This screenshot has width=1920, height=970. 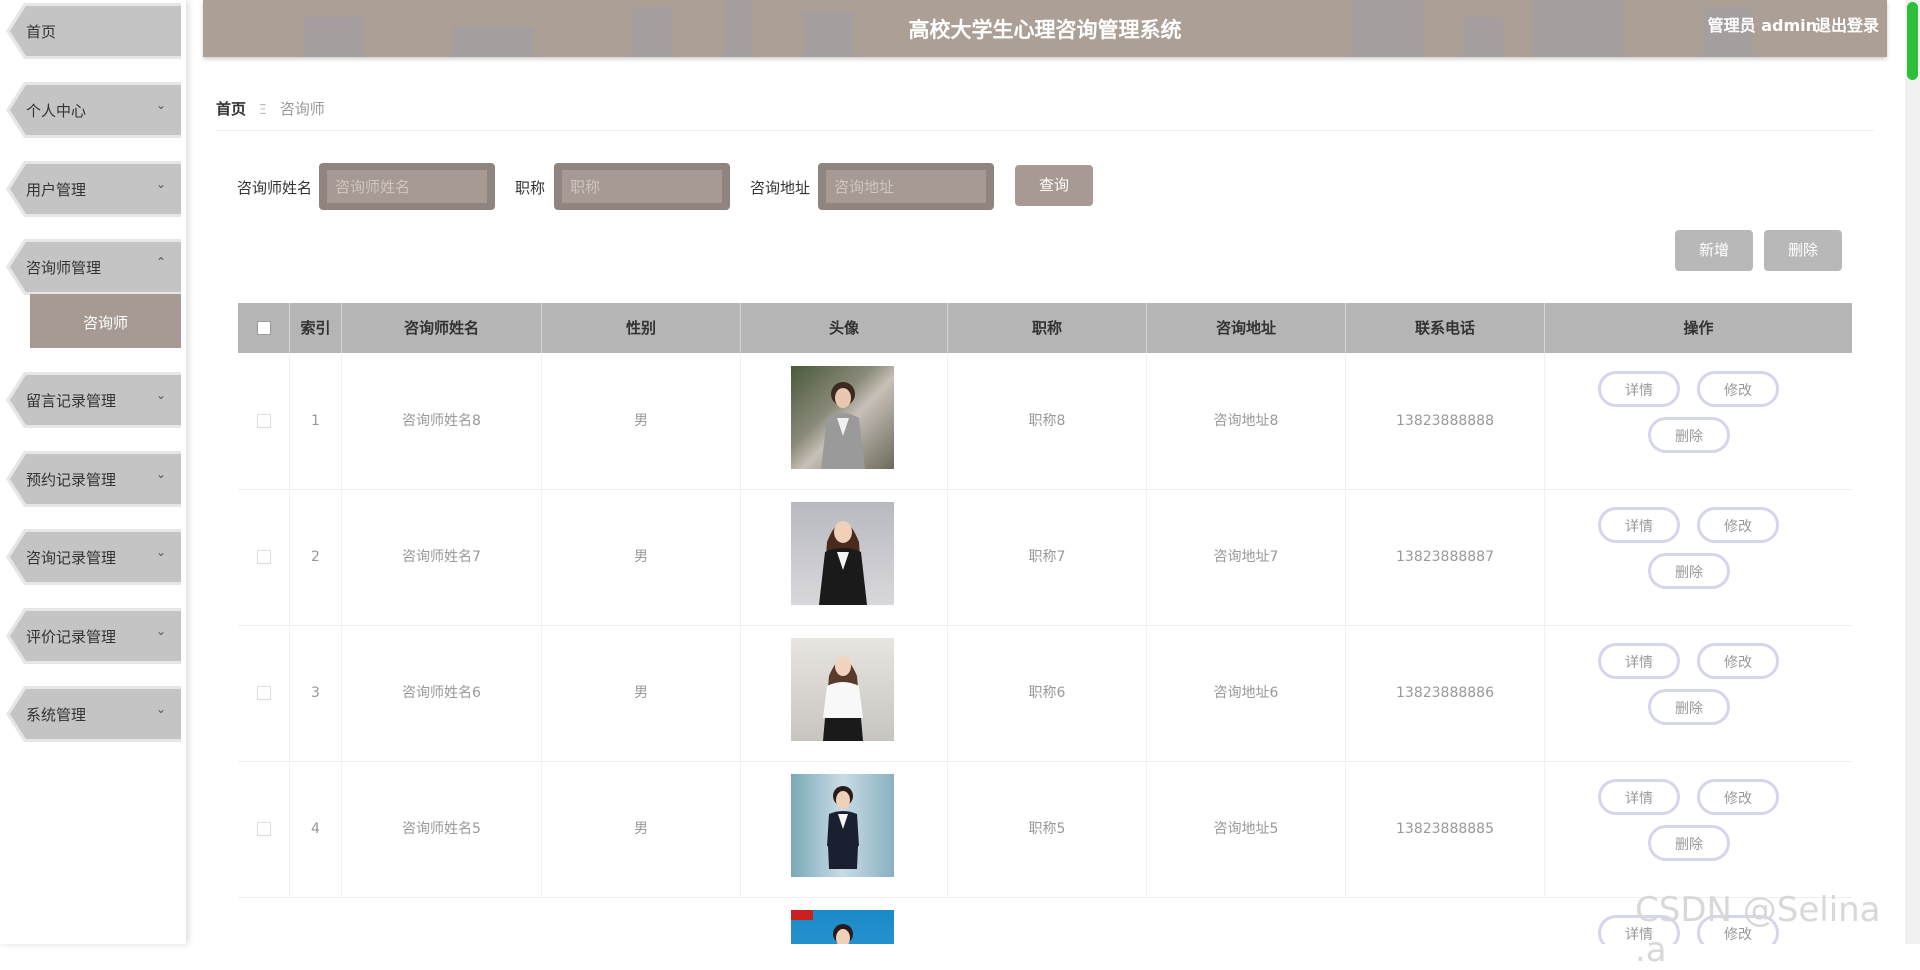 What do you see at coordinates (93, 479) in the screenshot?
I see `sidebar-item-appointment-records: 预约记录管理 ⌄` at bounding box center [93, 479].